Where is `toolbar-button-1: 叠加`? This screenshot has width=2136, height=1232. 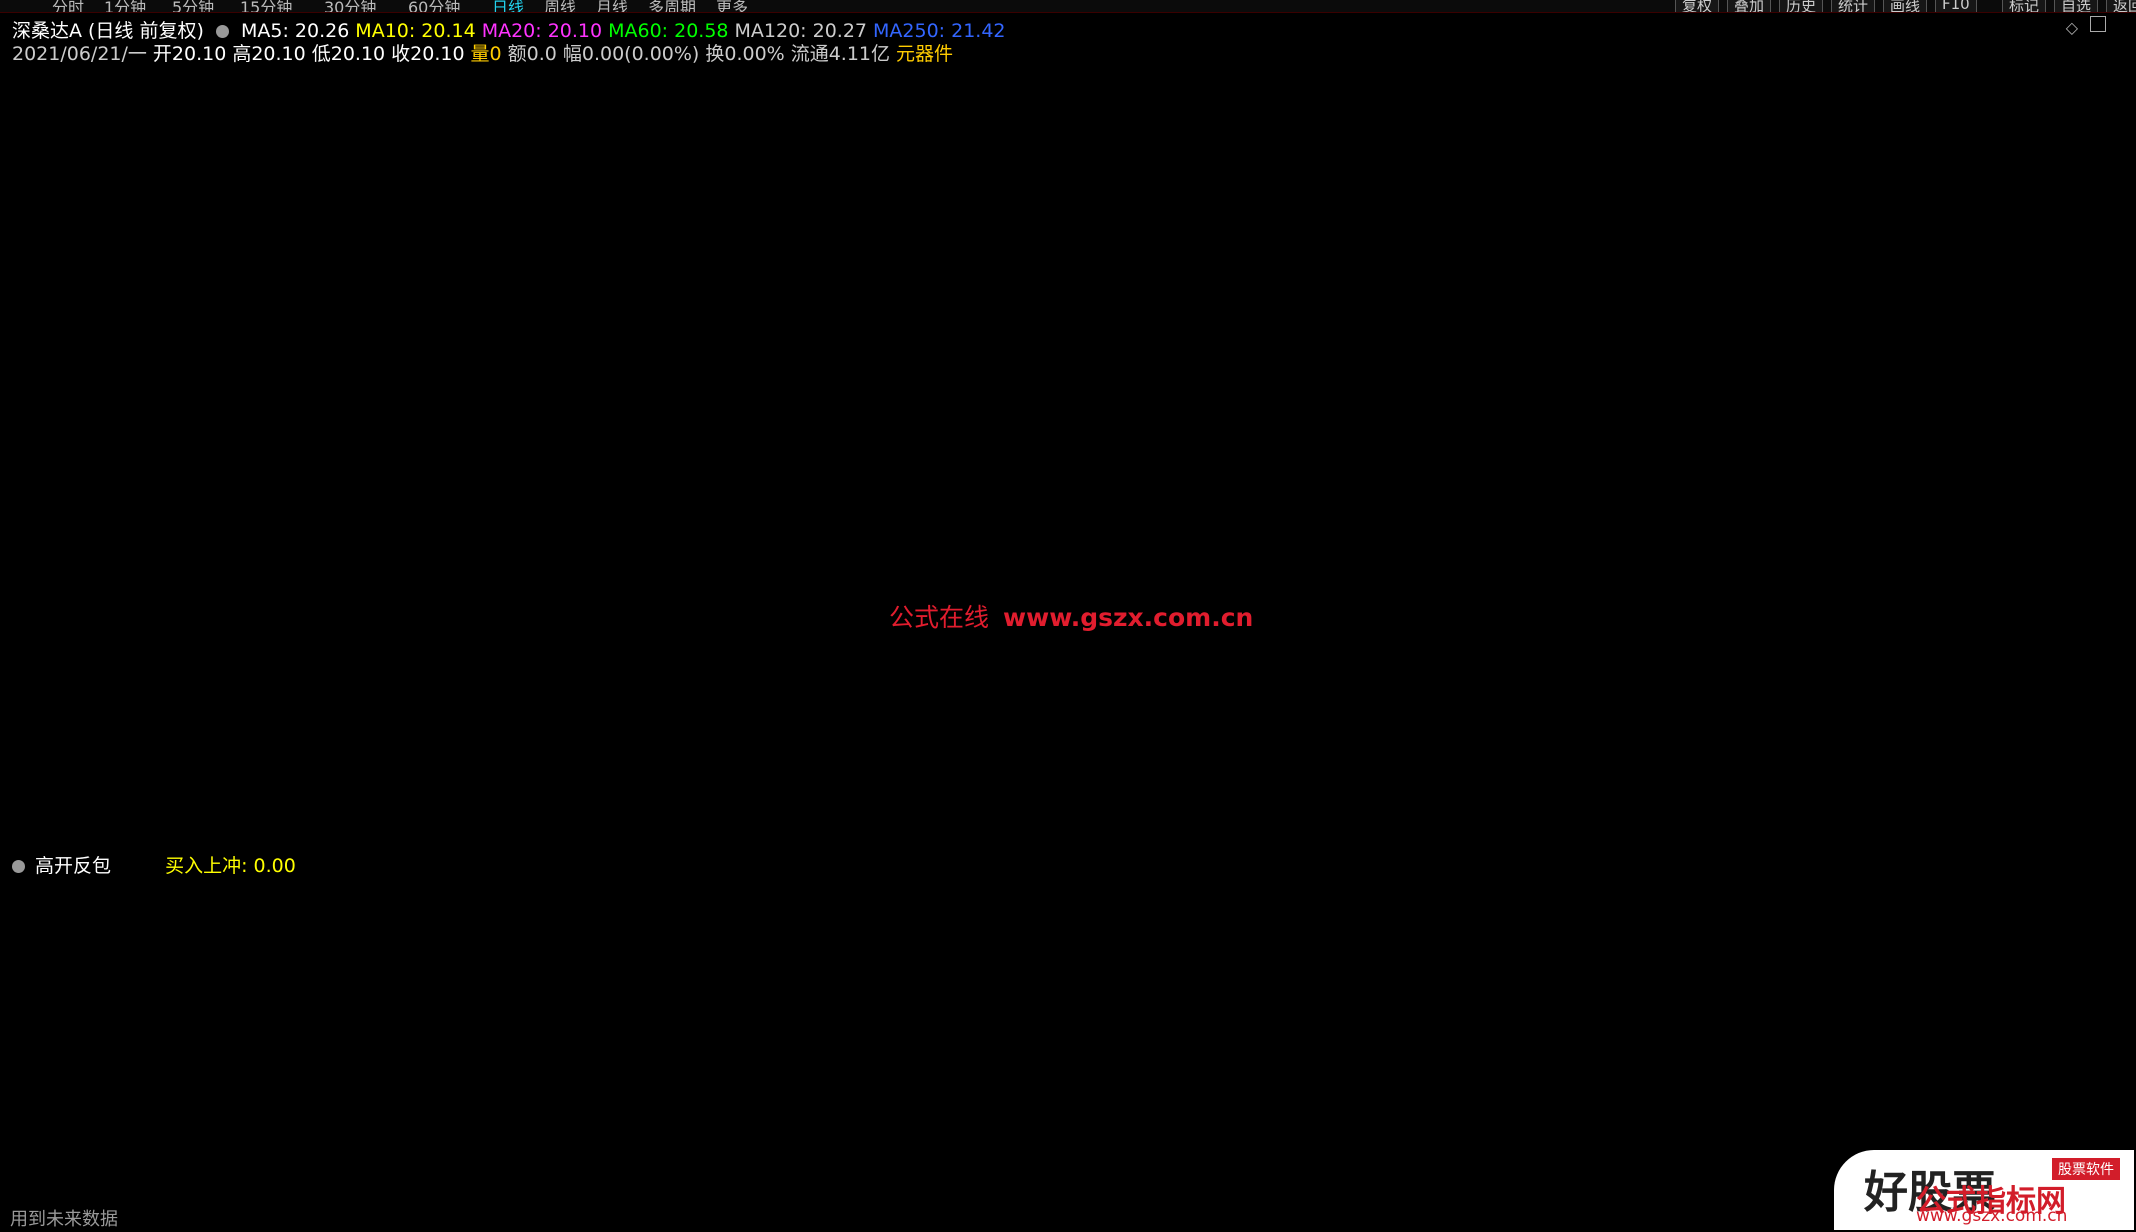 toolbar-button-1: 叠加 is located at coordinates (1749, 6).